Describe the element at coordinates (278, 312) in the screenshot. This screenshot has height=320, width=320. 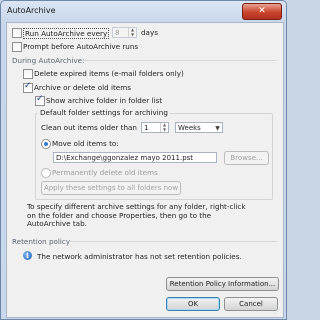
I see `resize-grip-icon: ⋰` at that location.